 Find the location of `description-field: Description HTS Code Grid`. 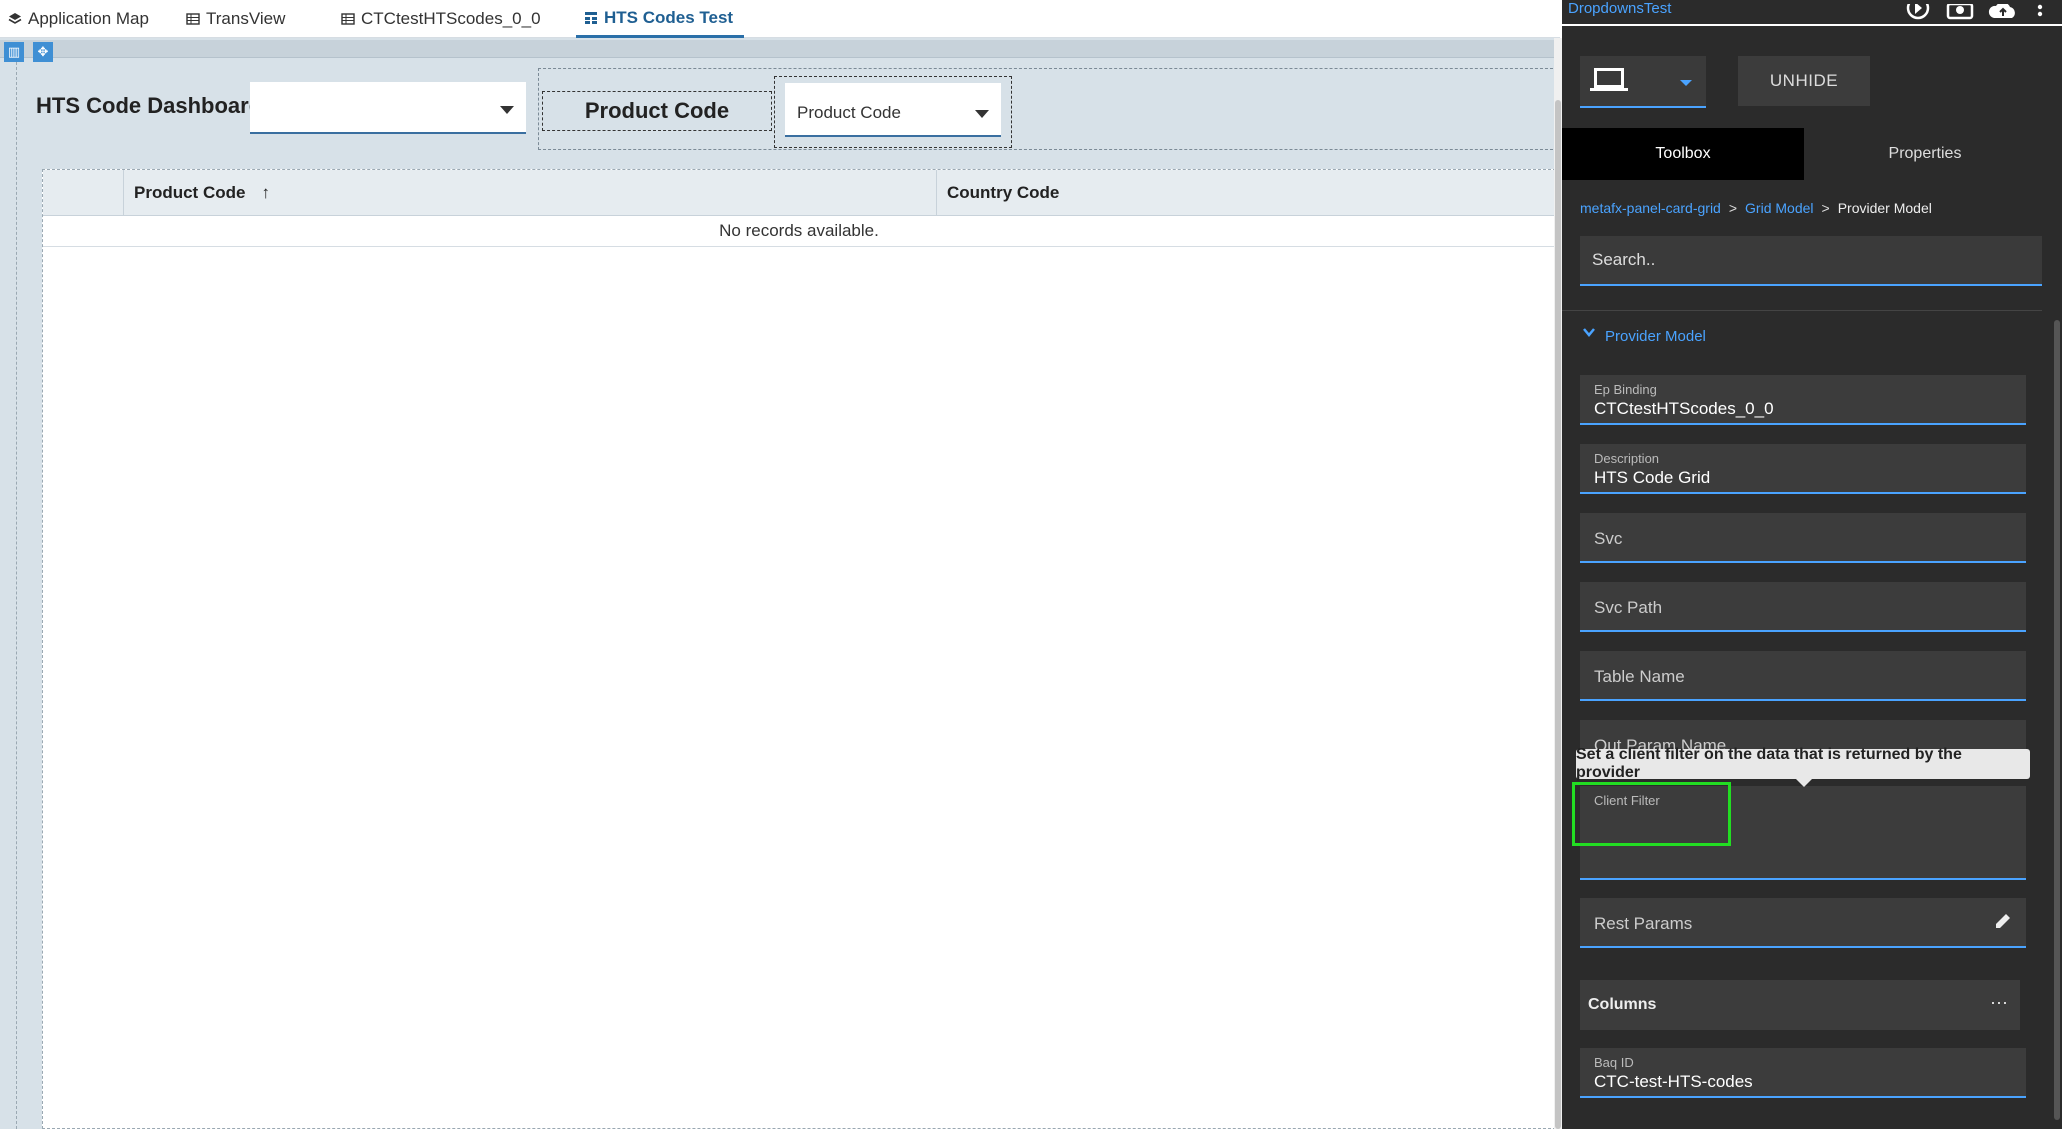

description-field: Description HTS Code Grid is located at coordinates (1803, 469).